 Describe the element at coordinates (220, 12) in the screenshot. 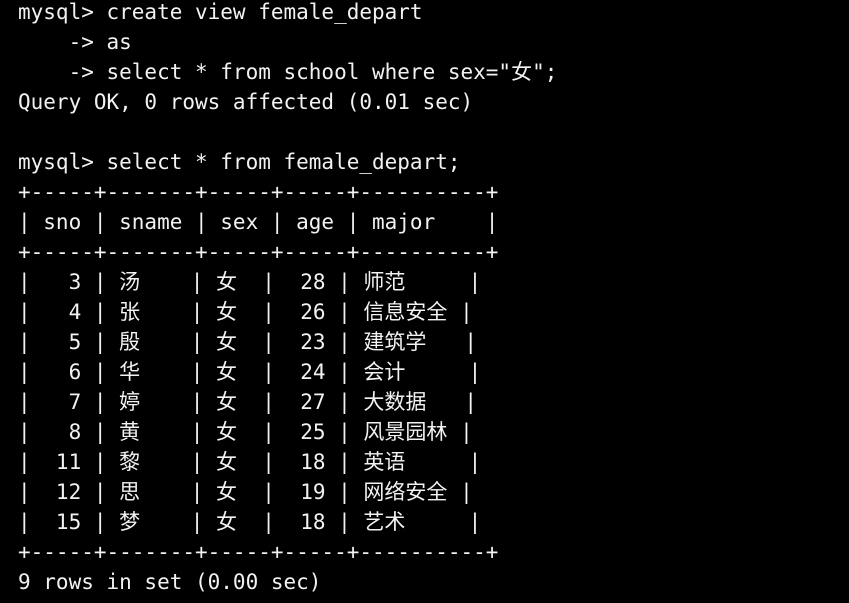

I see `terminal-line-create-view: mysql> create view female_depart` at that location.